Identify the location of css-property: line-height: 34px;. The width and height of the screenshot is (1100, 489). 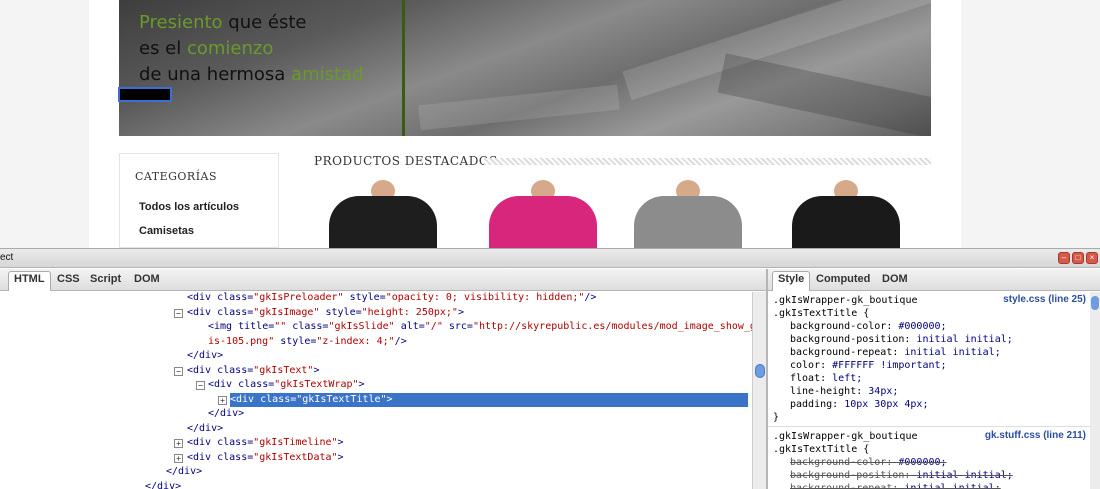
(844, 391).